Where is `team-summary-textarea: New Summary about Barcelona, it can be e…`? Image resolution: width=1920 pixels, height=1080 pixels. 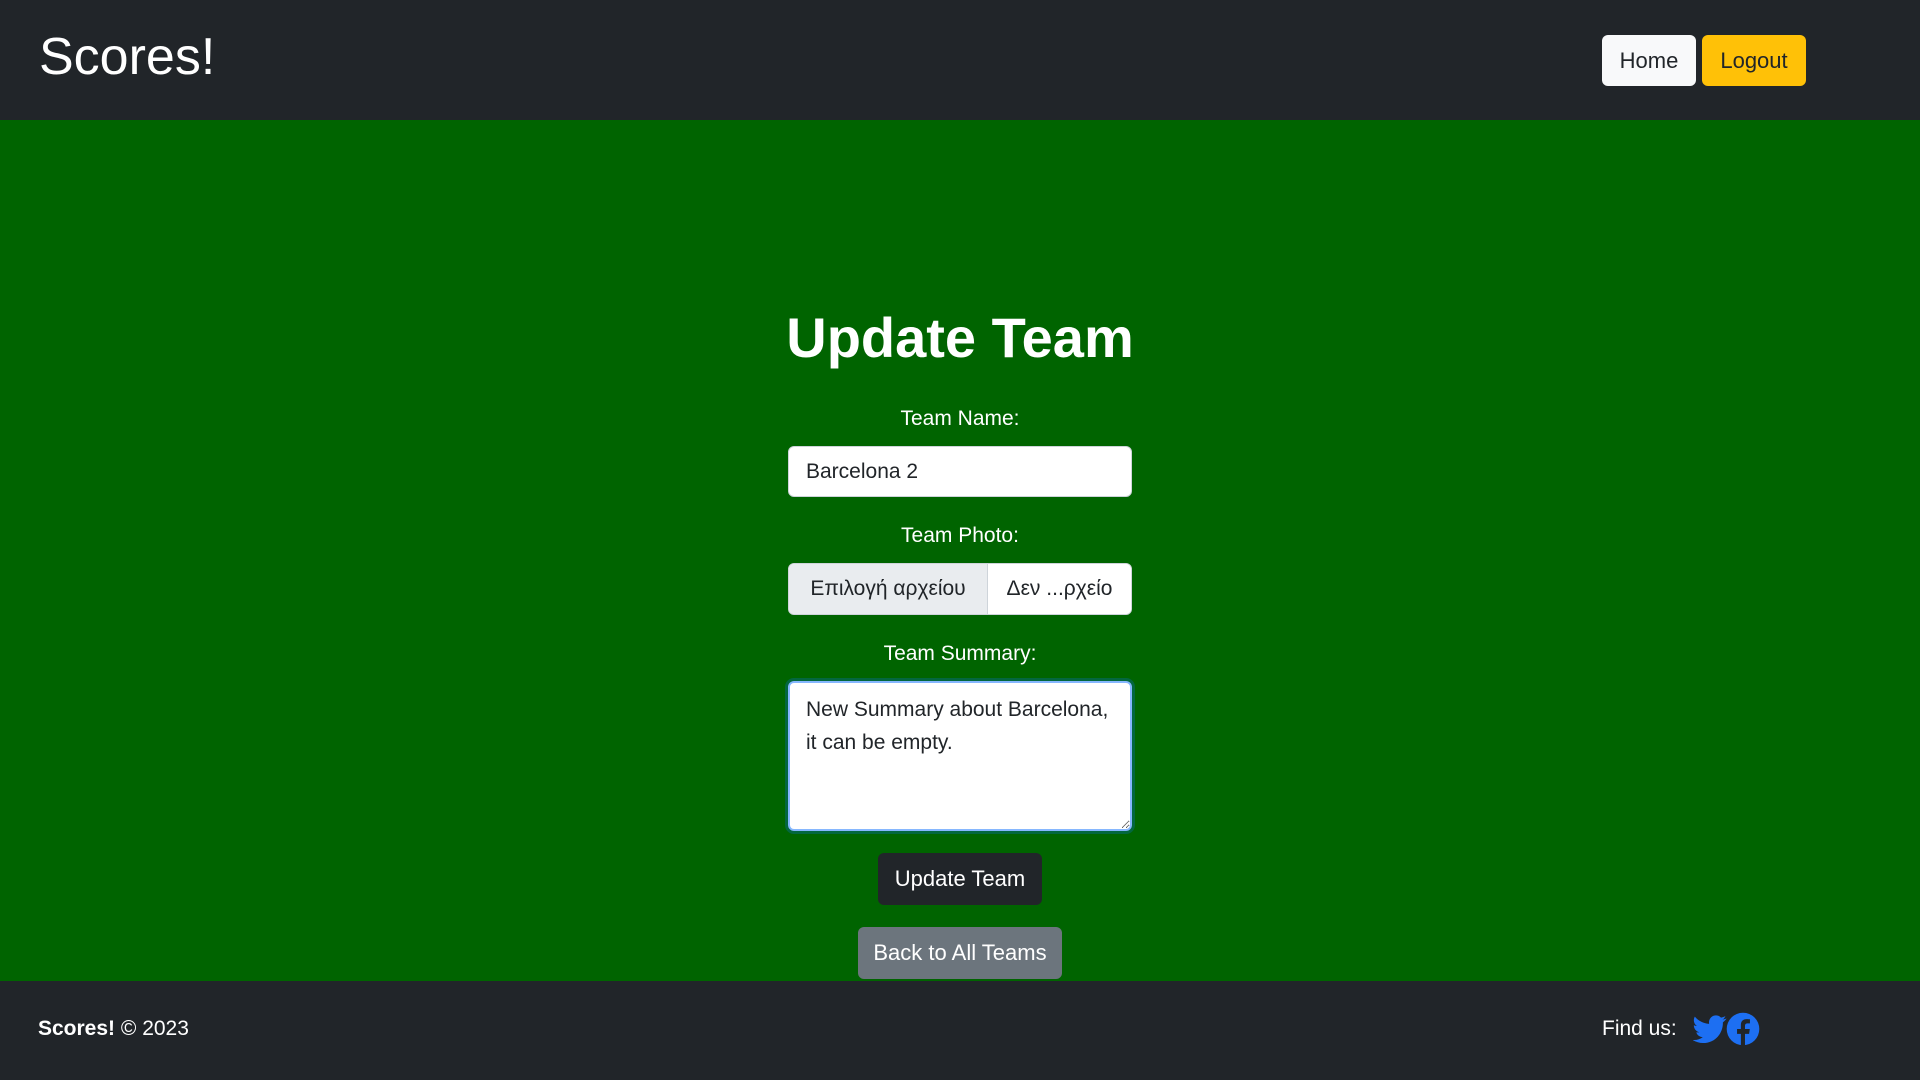 team-summary-textarea: New Summary about Barcelona, it can be e… is located at coordinates (960, 756).